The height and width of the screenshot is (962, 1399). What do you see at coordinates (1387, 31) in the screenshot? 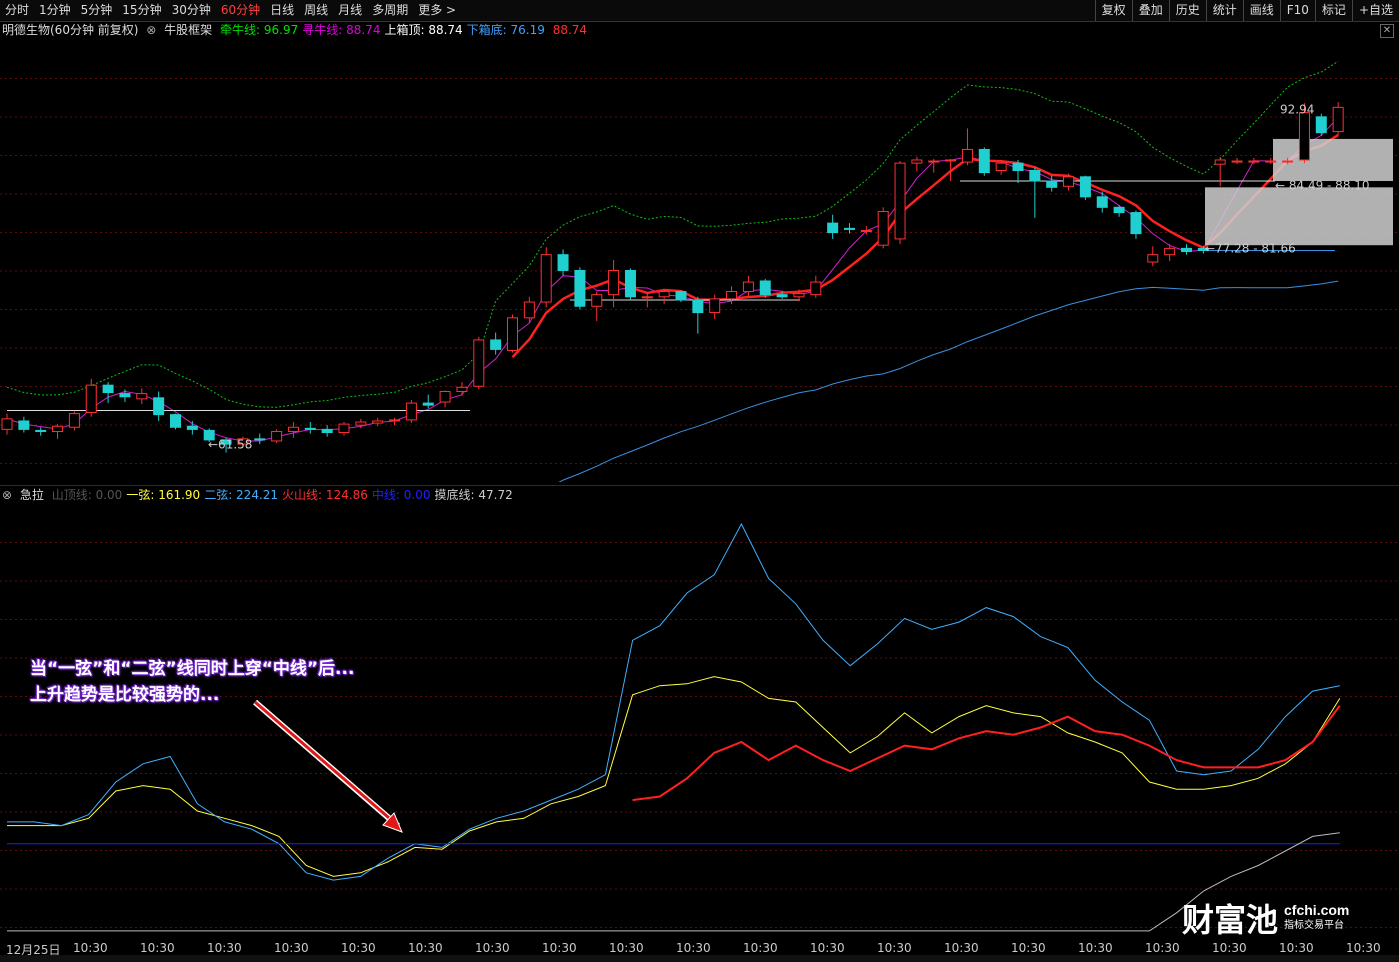
I see `close-icon: ✕` at bounding box center [1387, 31].